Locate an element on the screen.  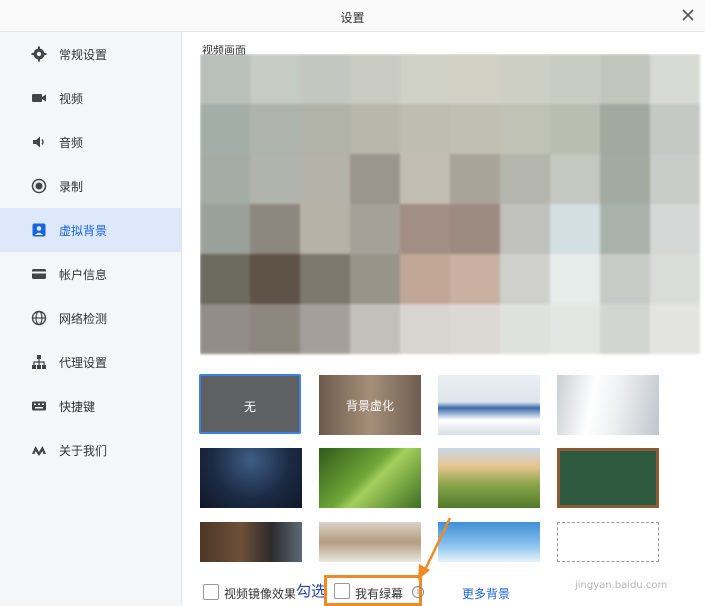
sidebar-item-about: 关于我们 is located at coordinates (90, 450).